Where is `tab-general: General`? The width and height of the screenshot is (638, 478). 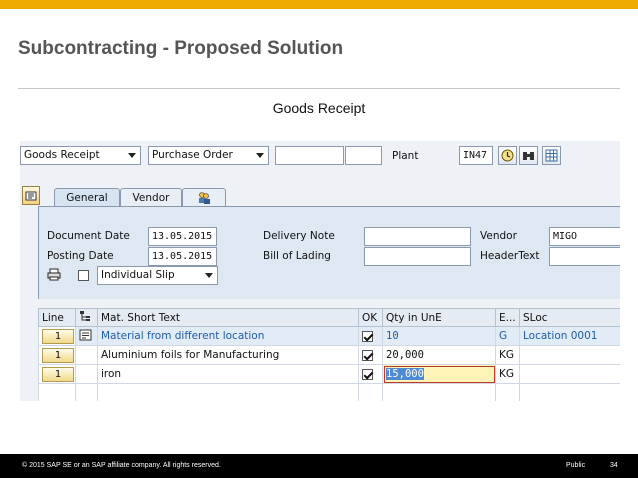 tab-general: General is located at coordinates (87, 197).